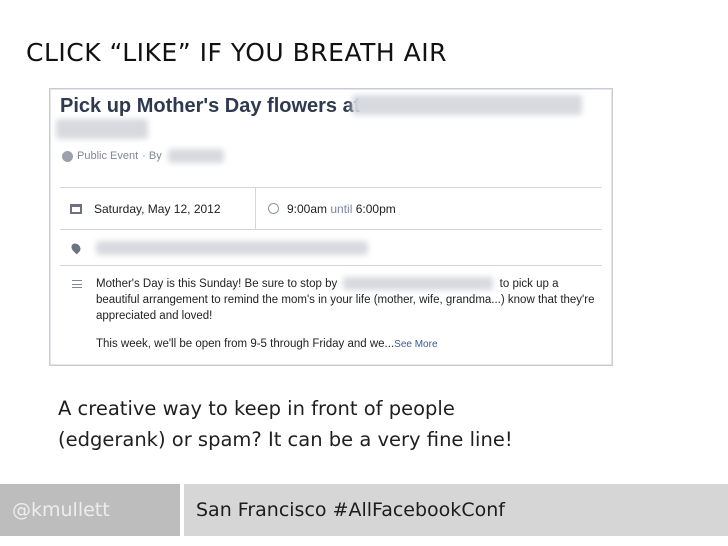 This screenshot has height=546, width=728. Describe the element at coordinates (307, 208) in the screenshot. I see `event-time-start: 9:00am` at that location.